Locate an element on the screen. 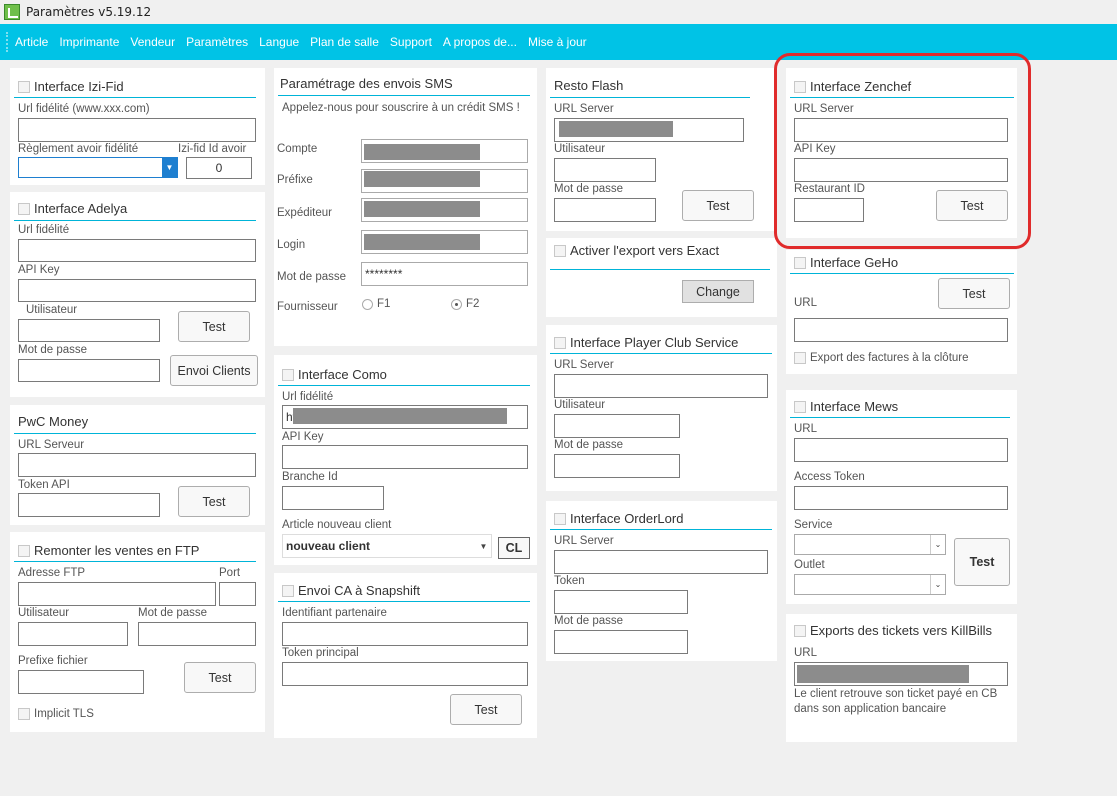 The height and width of the screenshot is (796, 1117). orderlord-token-input is located at coordinates (621, 602).